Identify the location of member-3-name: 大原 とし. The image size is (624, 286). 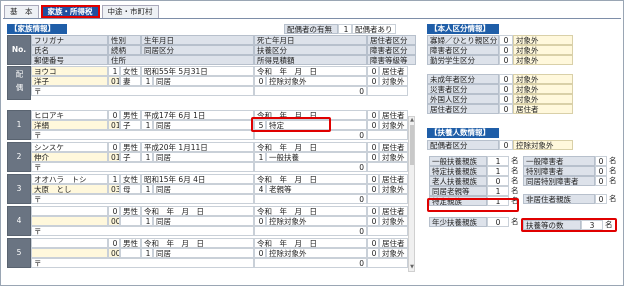
(69, 189).